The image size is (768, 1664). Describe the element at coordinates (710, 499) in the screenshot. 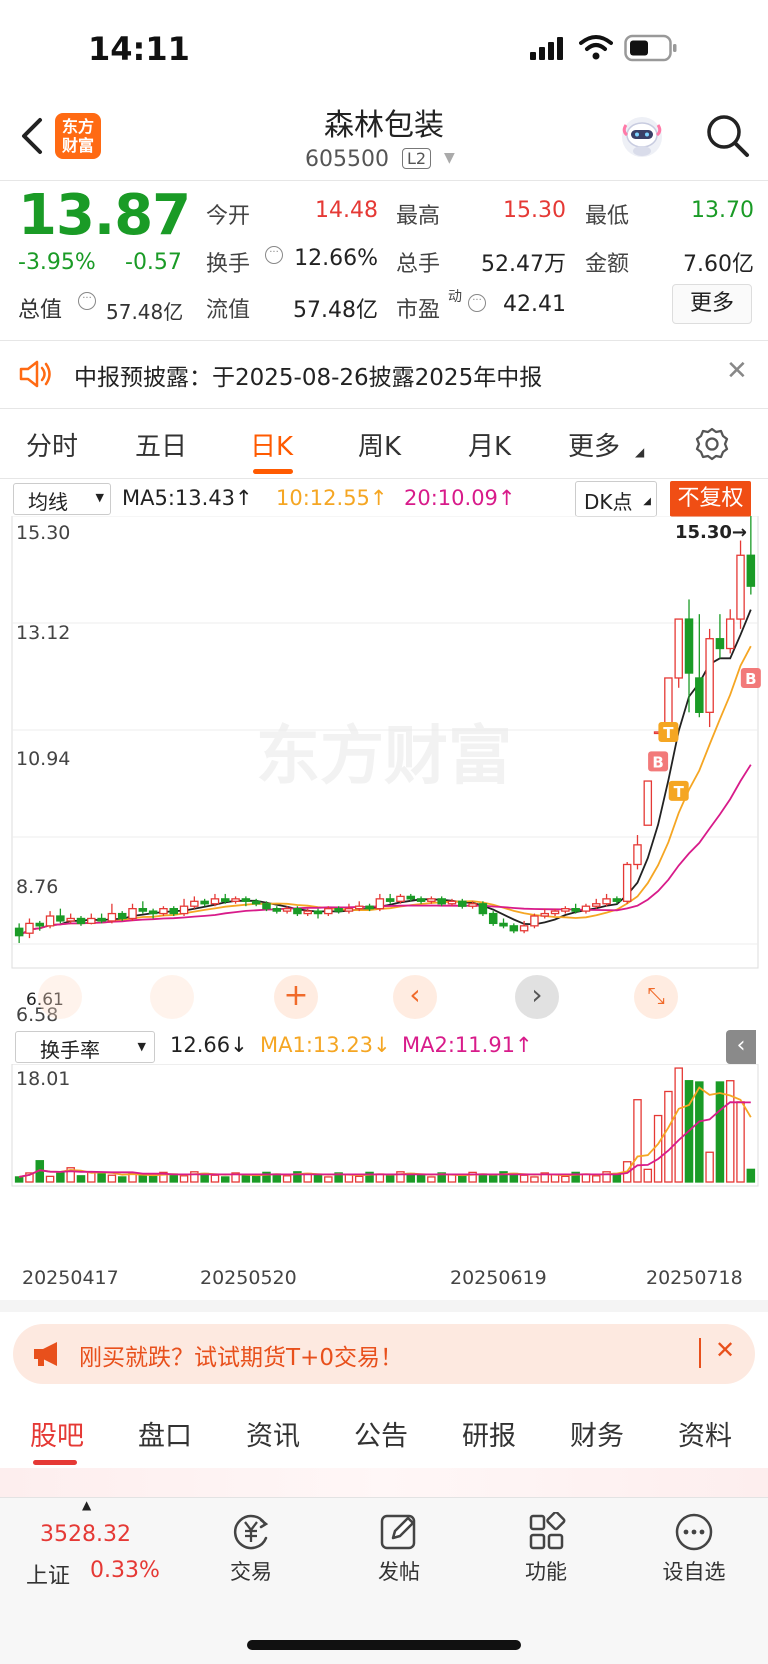

I see `adjustment-button: 不复权` at that location.